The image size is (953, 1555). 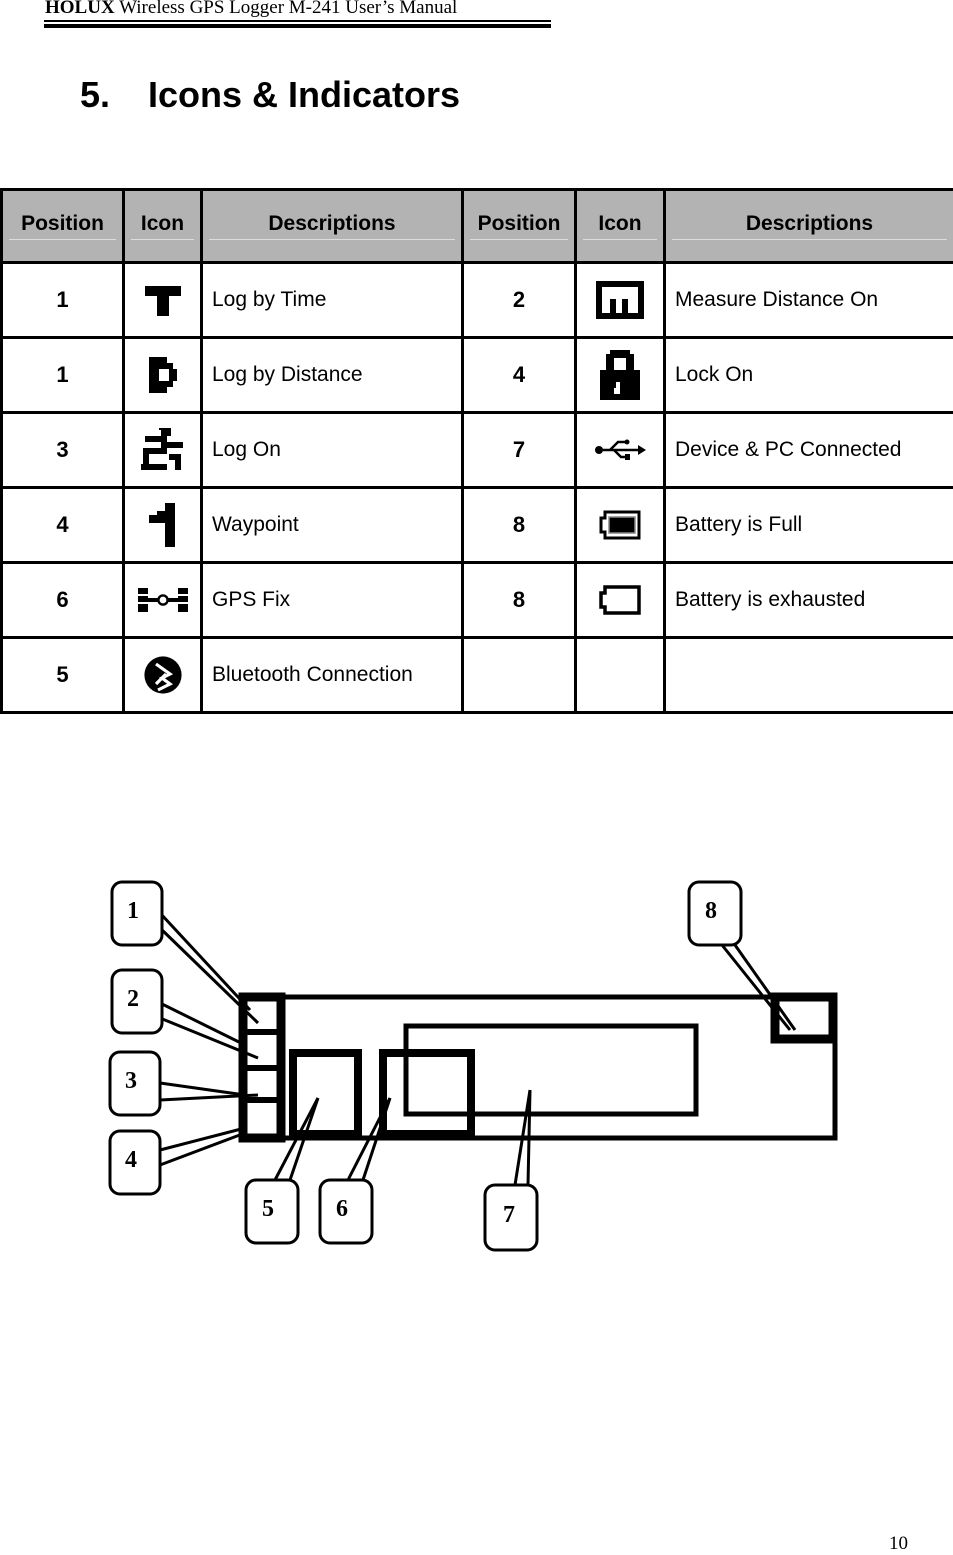 What do you see at coordinates (551, 1070) in the screenshot?
I see `usb-area` at bounding box center [551, 1070].